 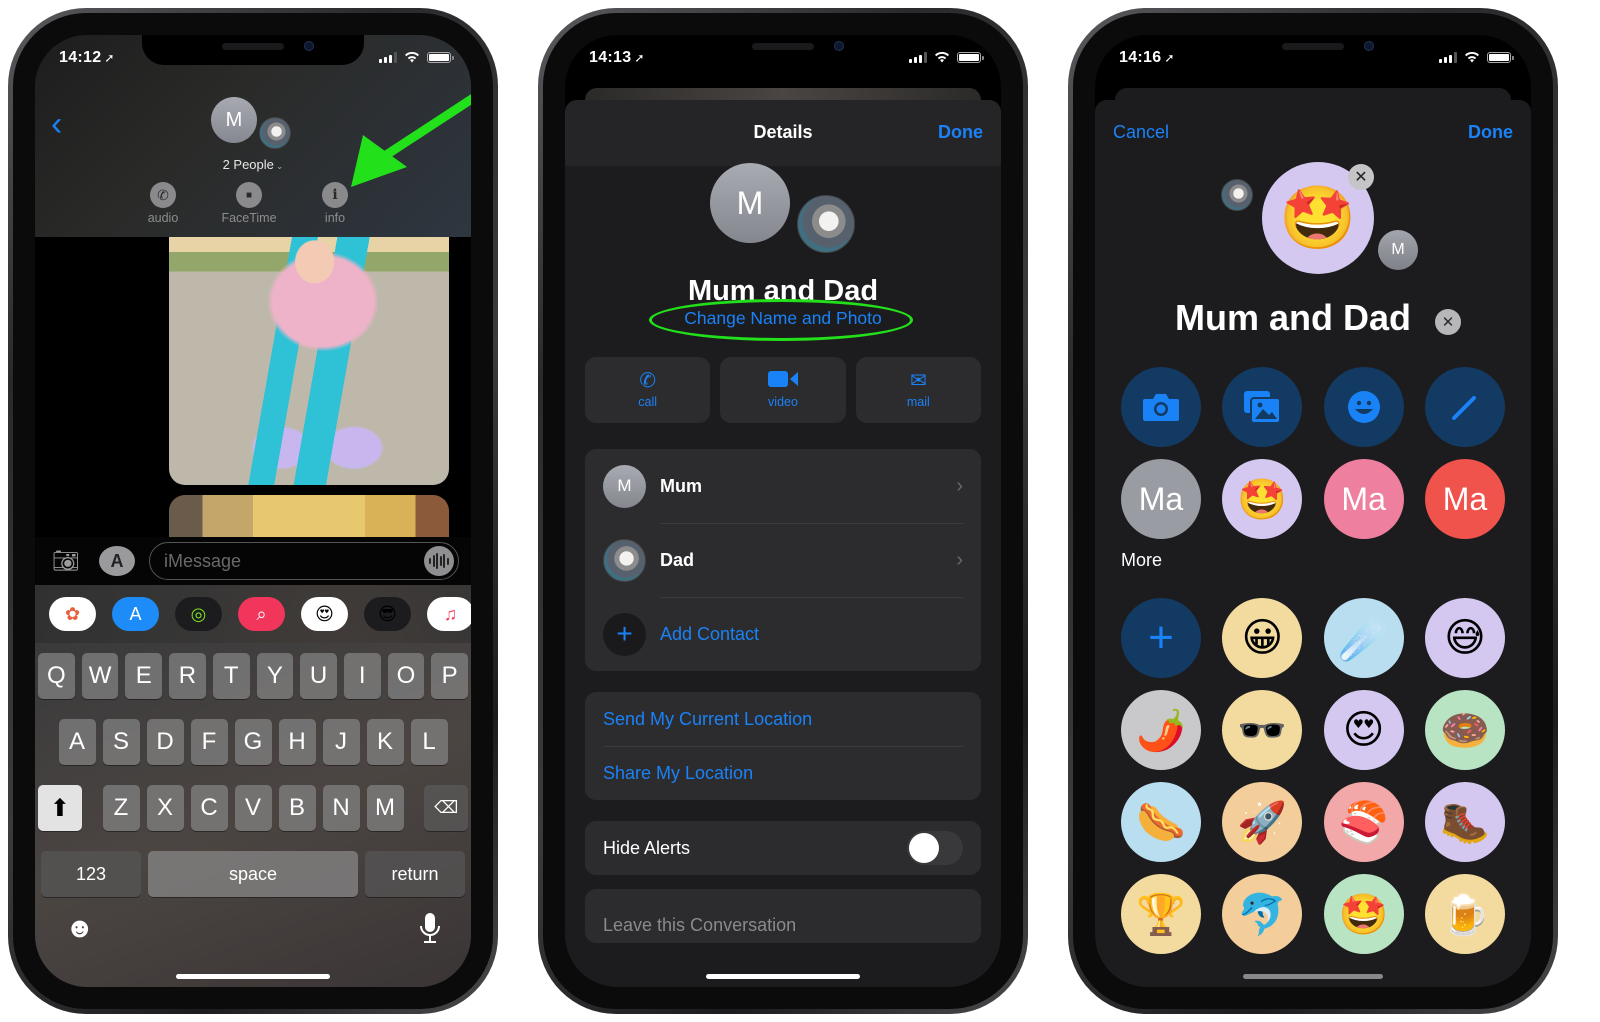 What do you see at coordinates (1464, 638) in the screenshot?
I see `emoji-option: 😅` at bounding box center [1464, 638].